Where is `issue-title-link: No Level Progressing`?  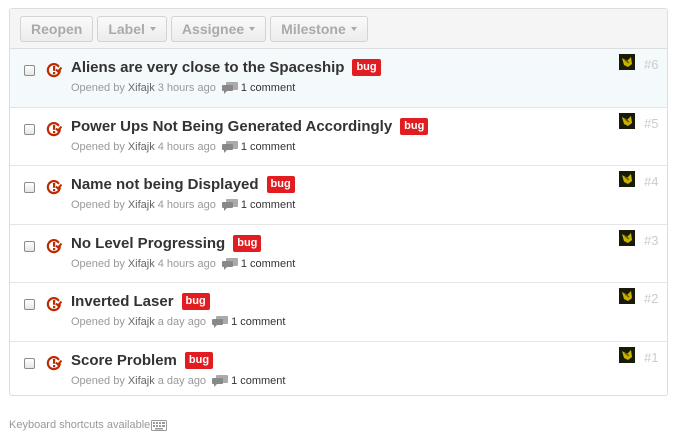
issue-title-link: No Level Progressing is located at coordinates (148, 243).